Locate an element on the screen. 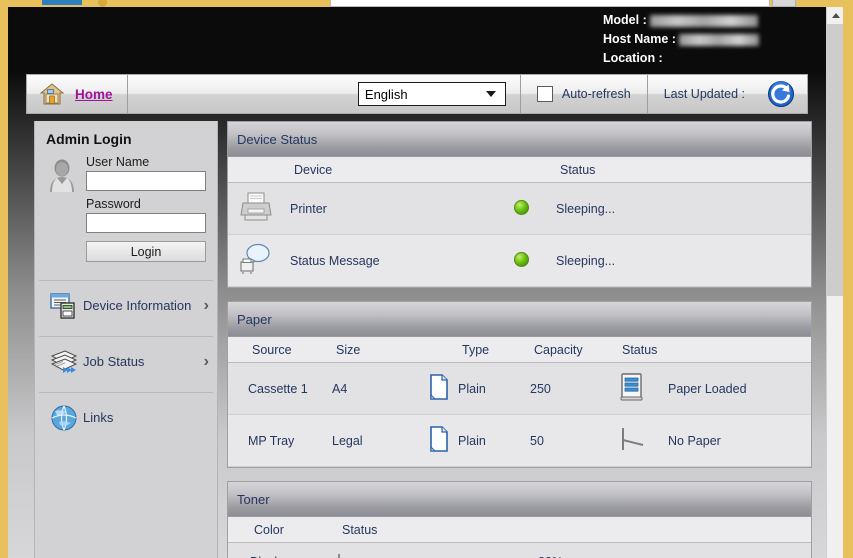 This screenshot has height=558, width=853. vertical-scrollbar is located at coordinates (834, 282).